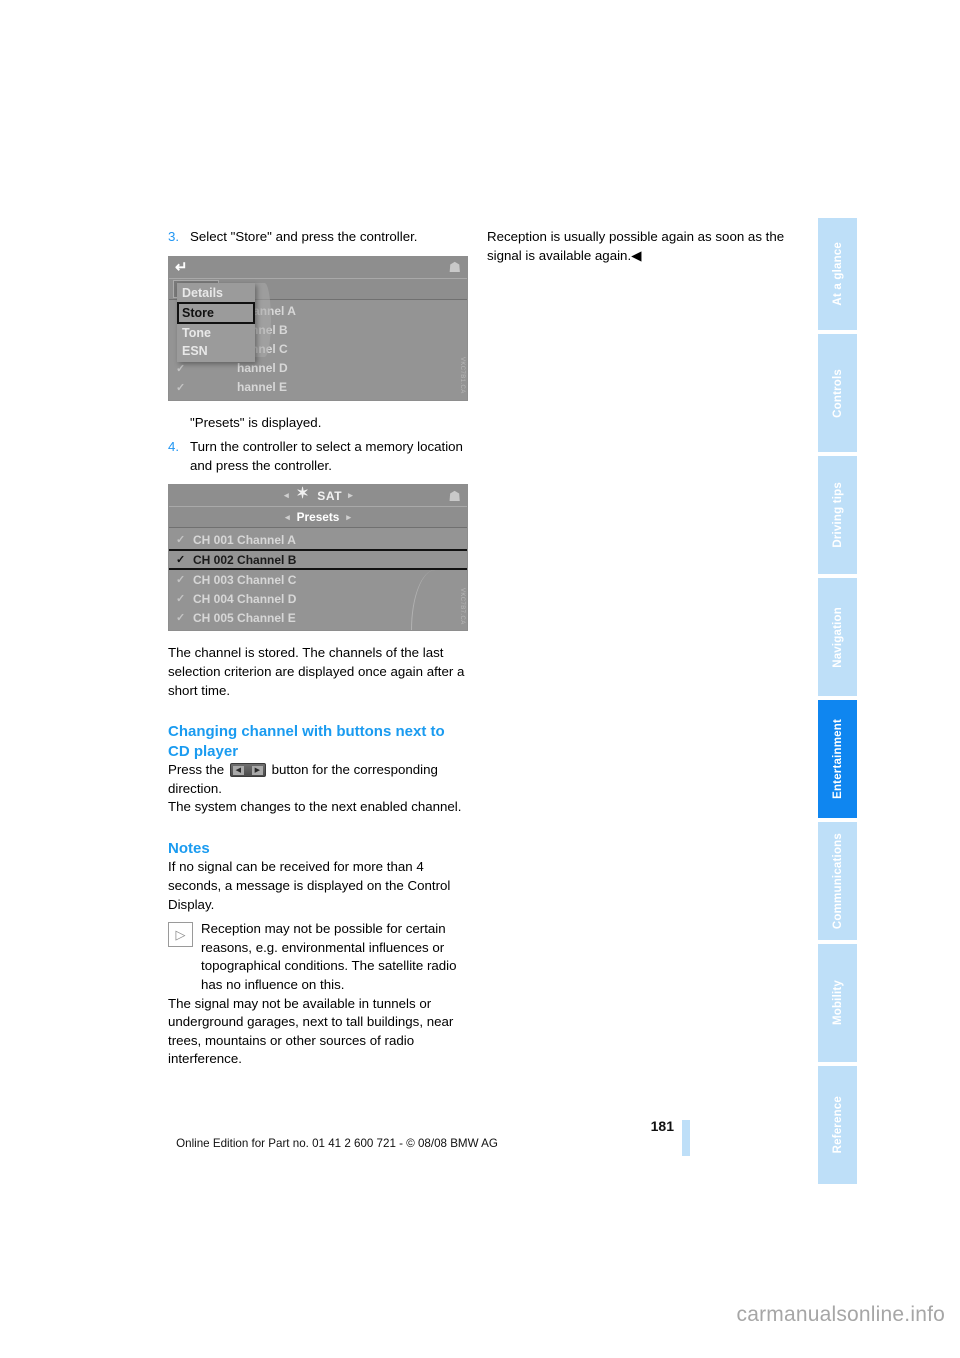 The image size is (960, 1358). Describe the element at coordinates (303, 494) in the screenshot. I see `satellite-icon` at that location.